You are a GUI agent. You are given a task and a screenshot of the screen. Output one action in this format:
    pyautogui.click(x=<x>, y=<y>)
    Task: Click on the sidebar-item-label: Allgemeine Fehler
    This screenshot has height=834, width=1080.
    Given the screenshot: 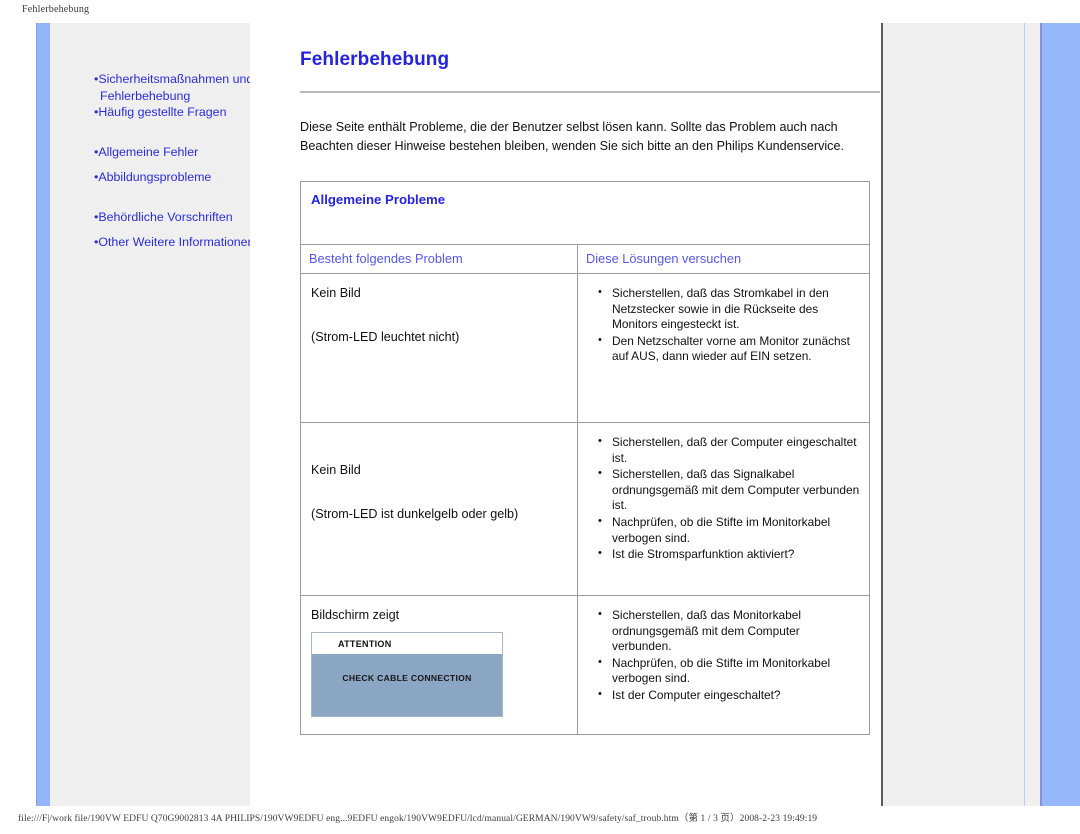 What is the action you would take?
    pyautogui.click(x=148, y=151)
    